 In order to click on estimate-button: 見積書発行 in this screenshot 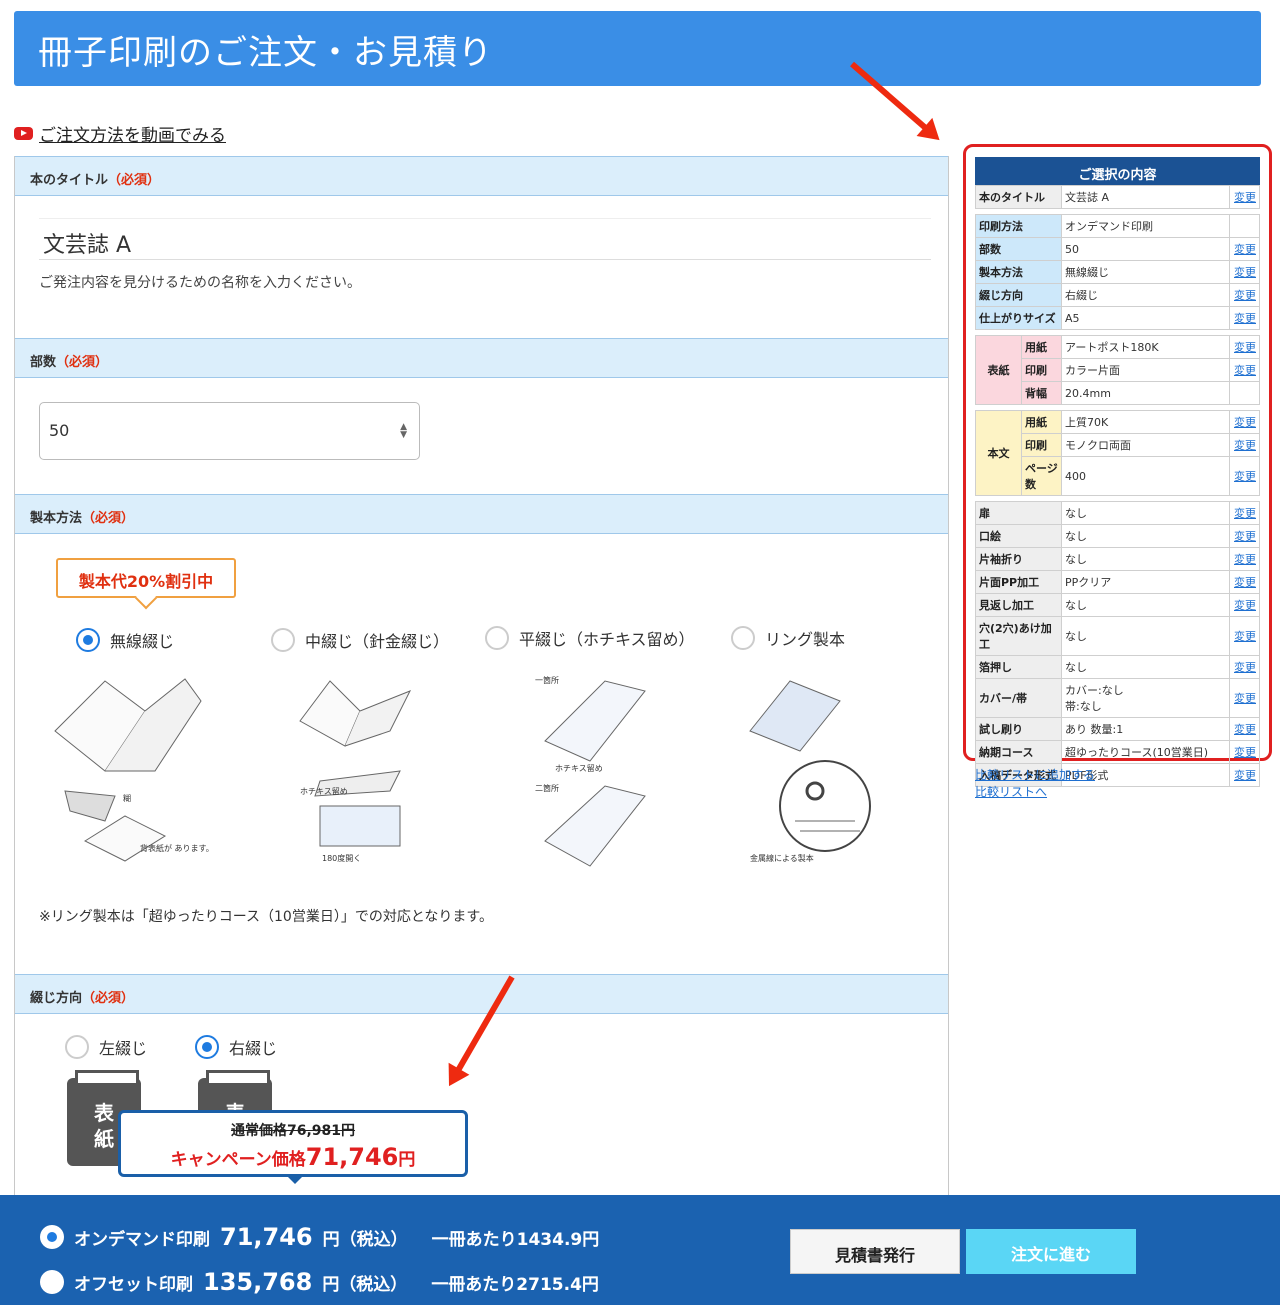, I will do `click(875, 1251)`.